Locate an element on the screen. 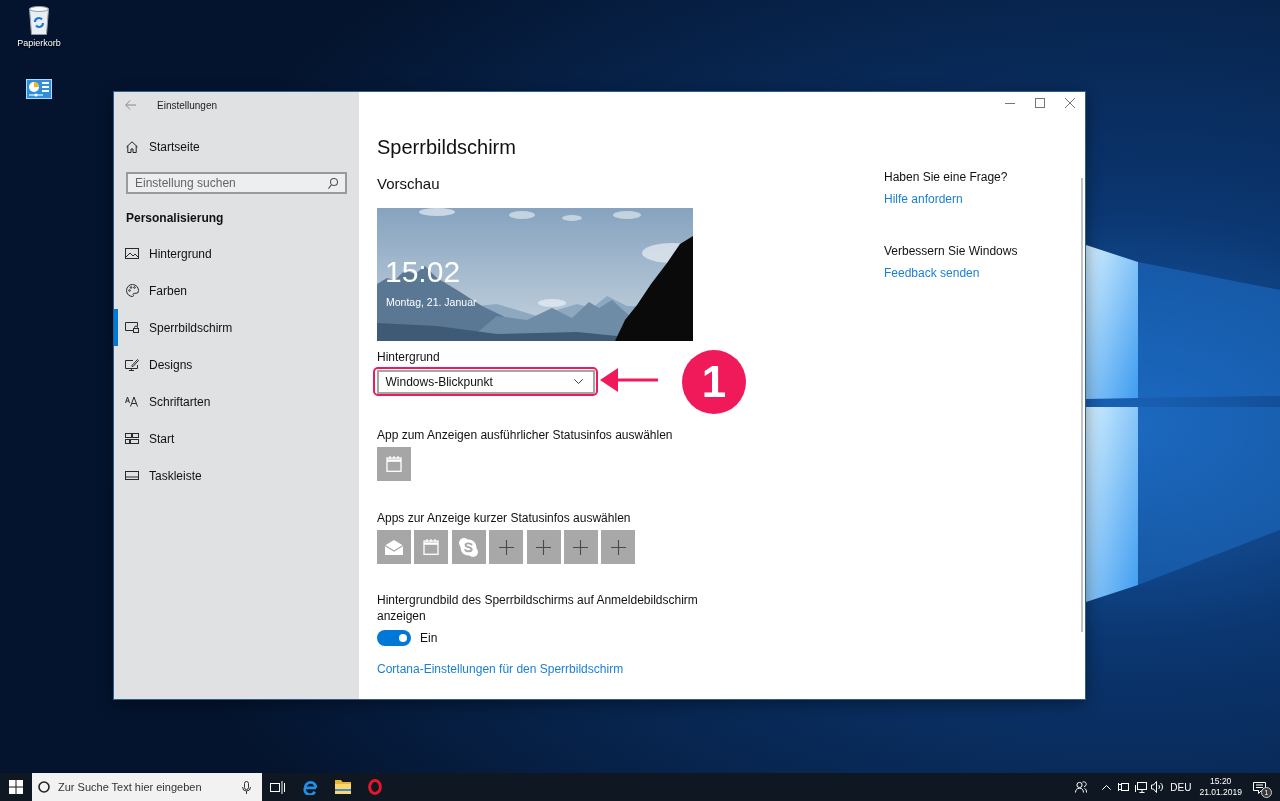 The height and width of the screenshot is (801, 1280). sidebar-item: Farben is located at coordinates (236, 290).